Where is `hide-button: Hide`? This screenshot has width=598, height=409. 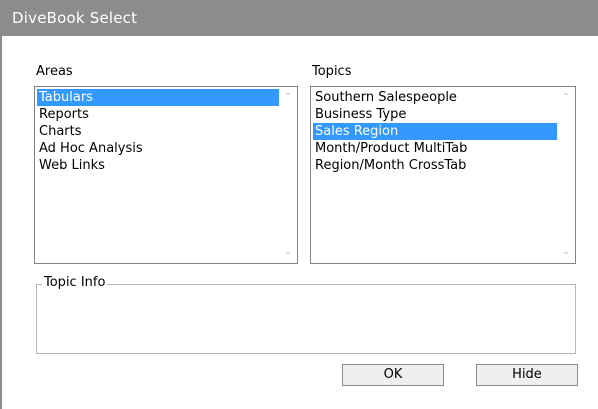 hide-button: Hide is located at coordinates (527, 375).